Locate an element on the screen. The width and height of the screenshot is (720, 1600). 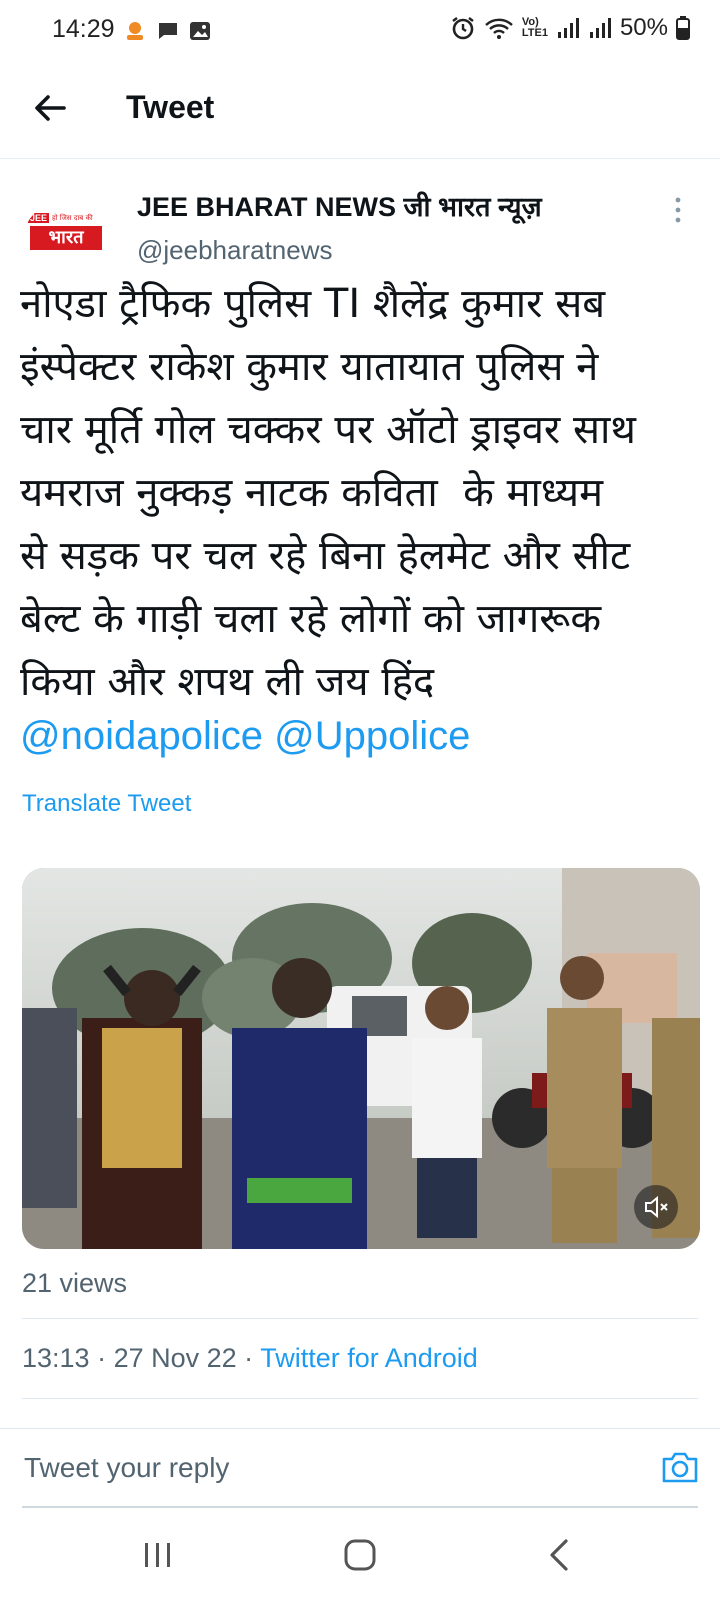
avatar-logo-tagline: हो जिस दाब की is located at coordinates (72, 217).